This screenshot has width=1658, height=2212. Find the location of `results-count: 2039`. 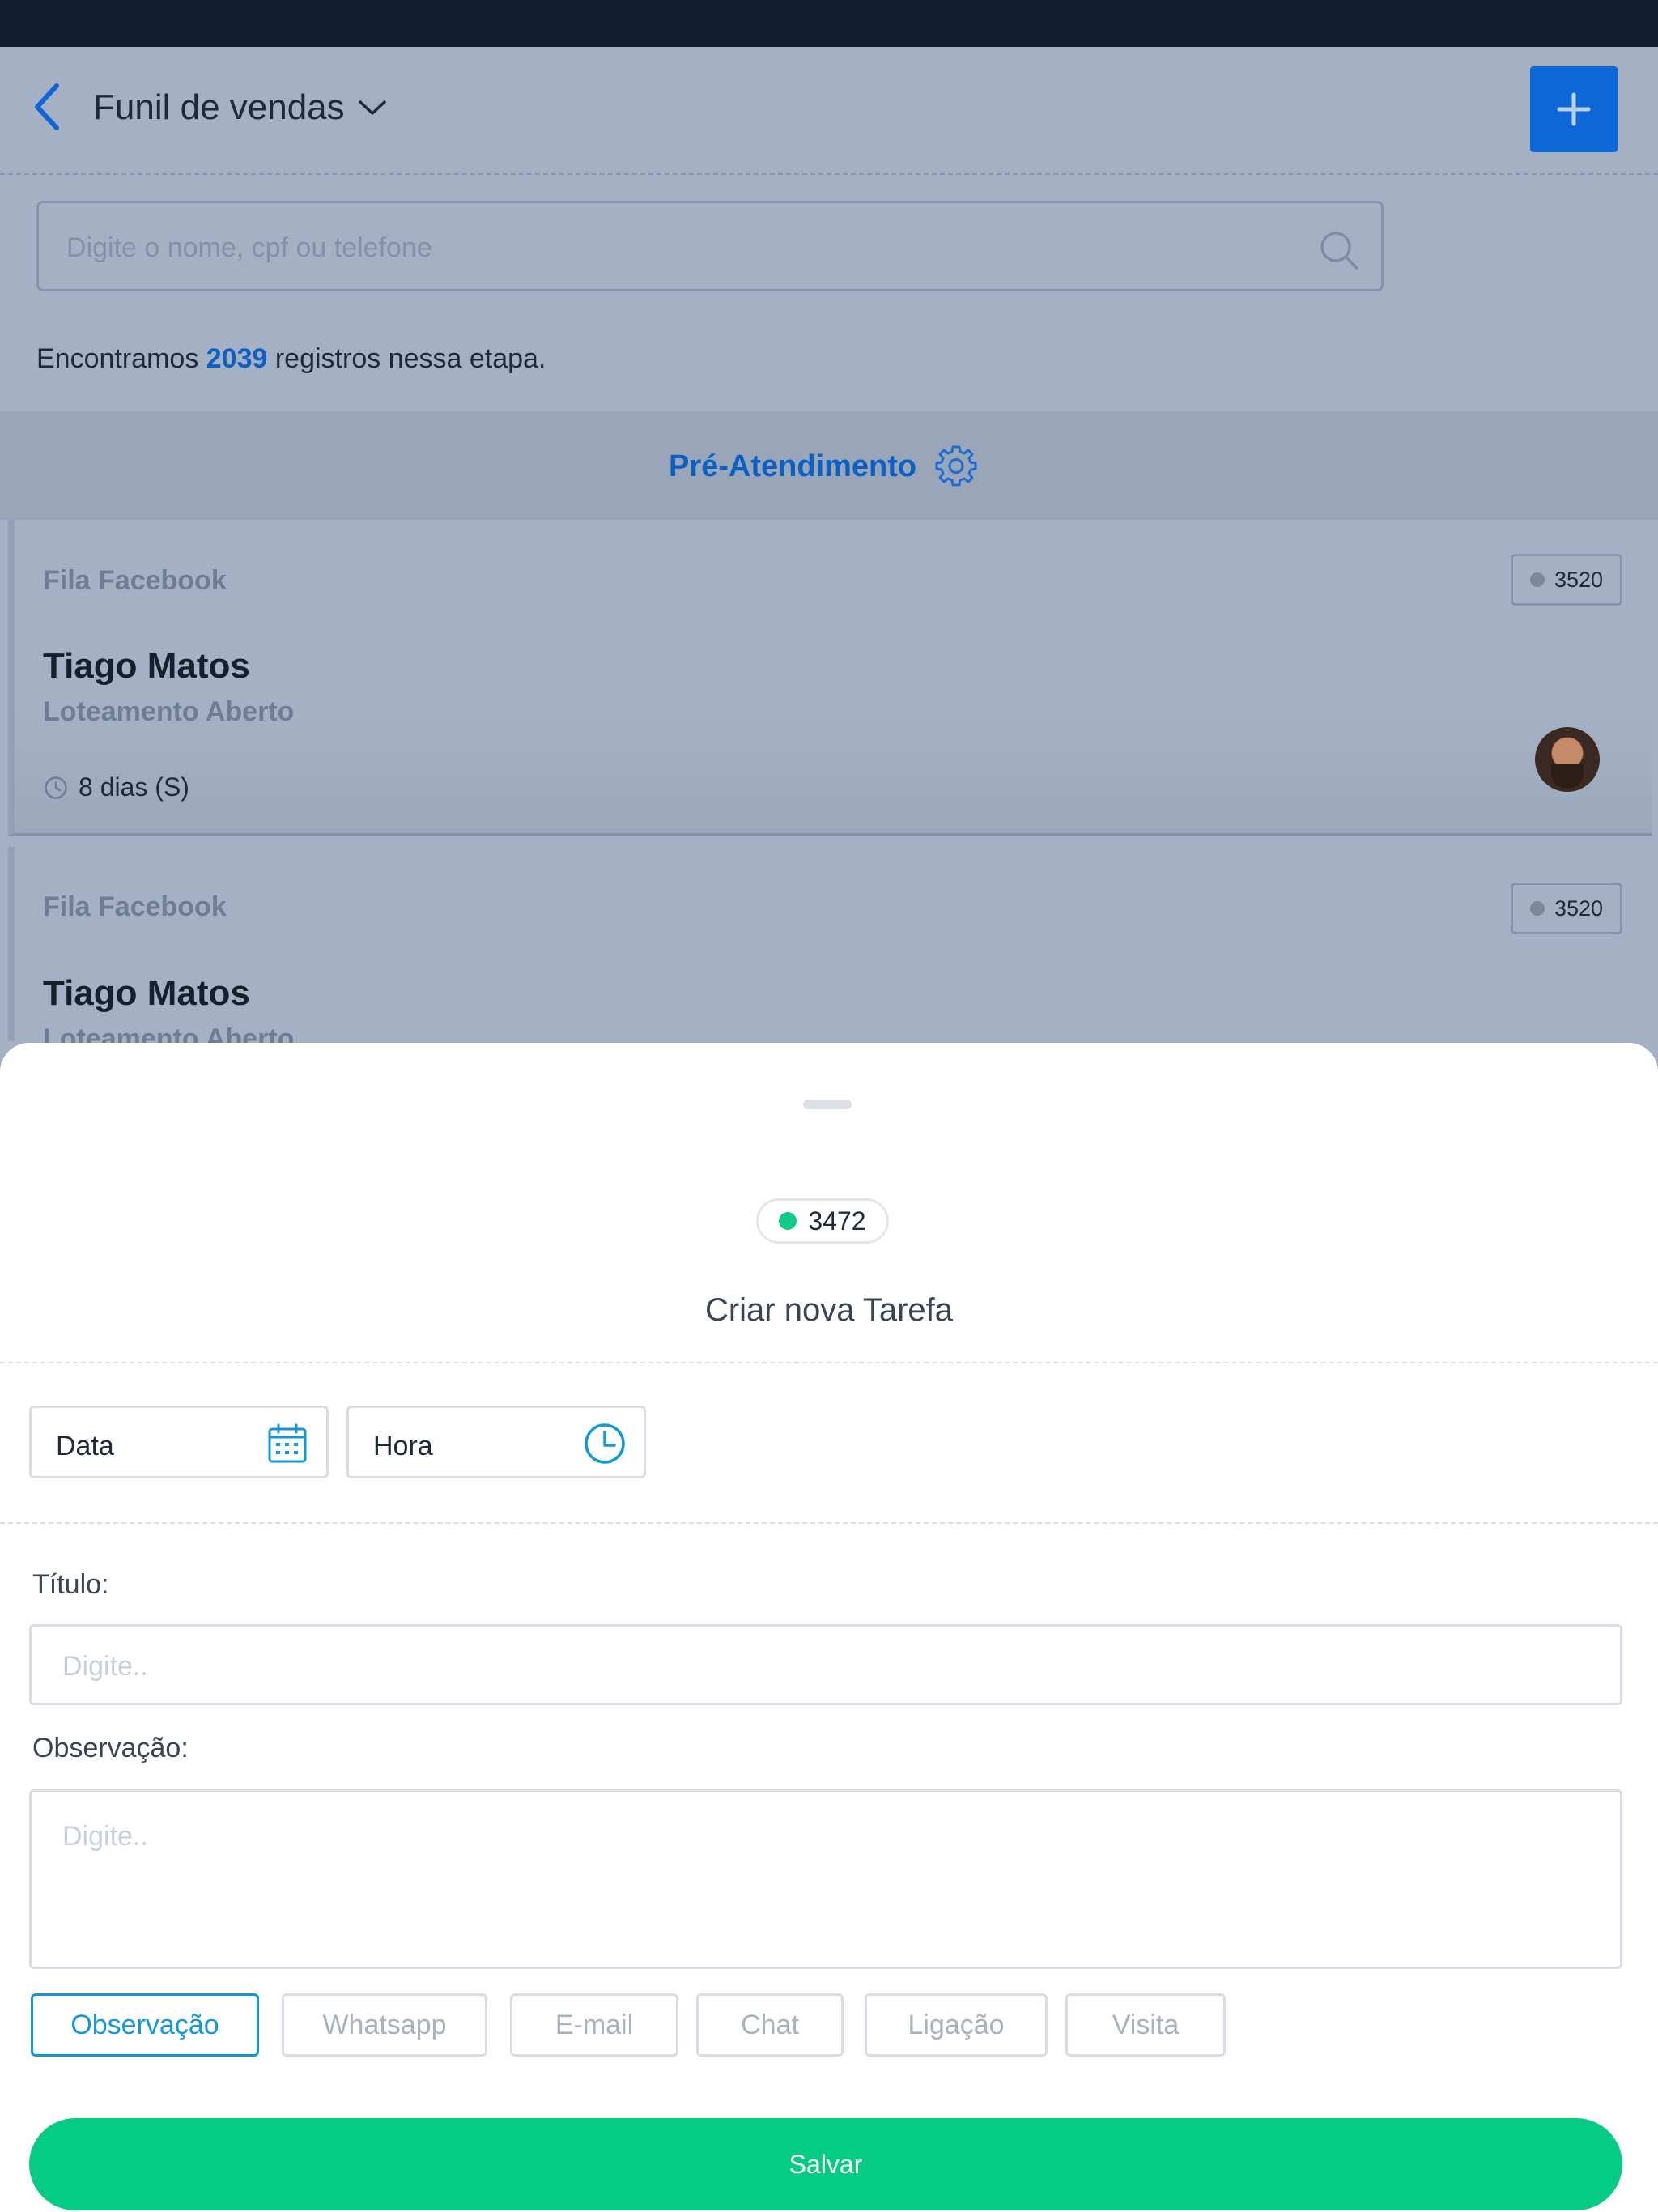

results-count: 2039 is located at coordinates (237, 359).